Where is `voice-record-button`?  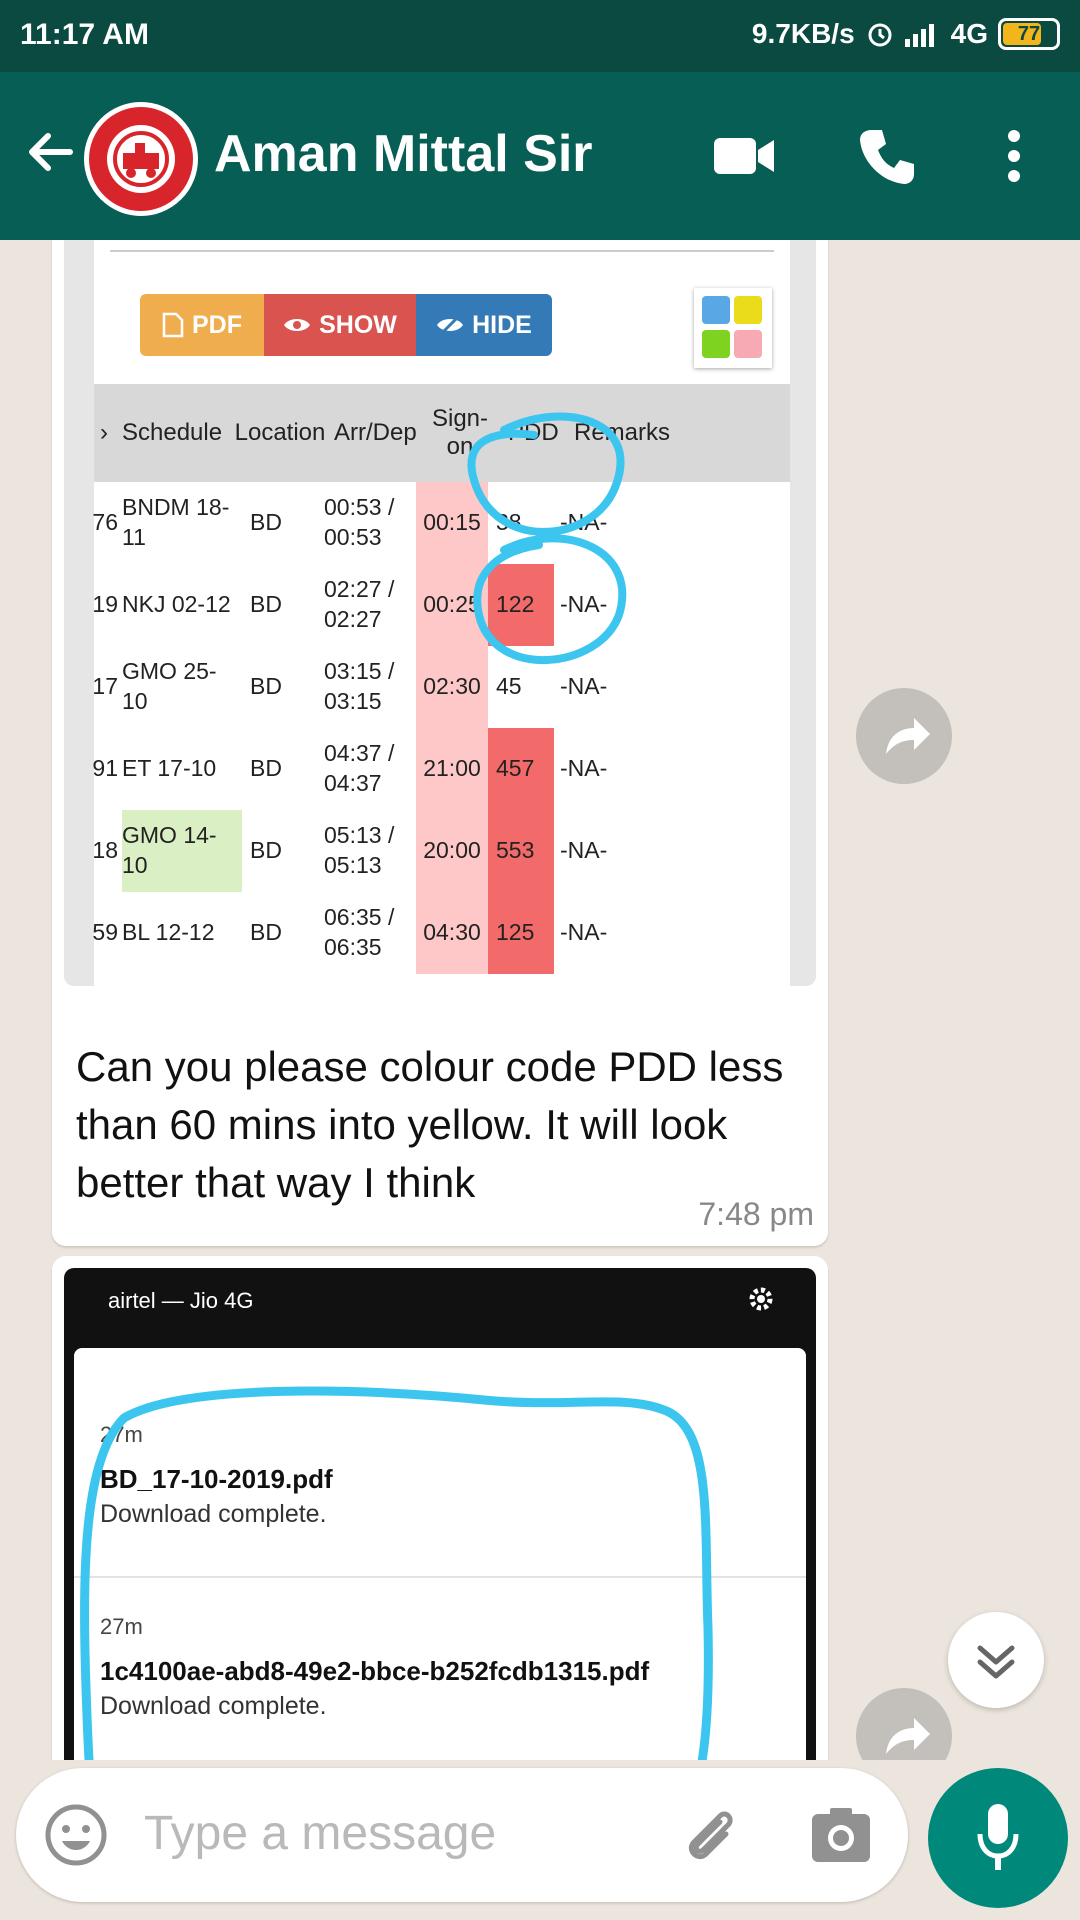
voice-record-button is located at coordinates (998, 1838).